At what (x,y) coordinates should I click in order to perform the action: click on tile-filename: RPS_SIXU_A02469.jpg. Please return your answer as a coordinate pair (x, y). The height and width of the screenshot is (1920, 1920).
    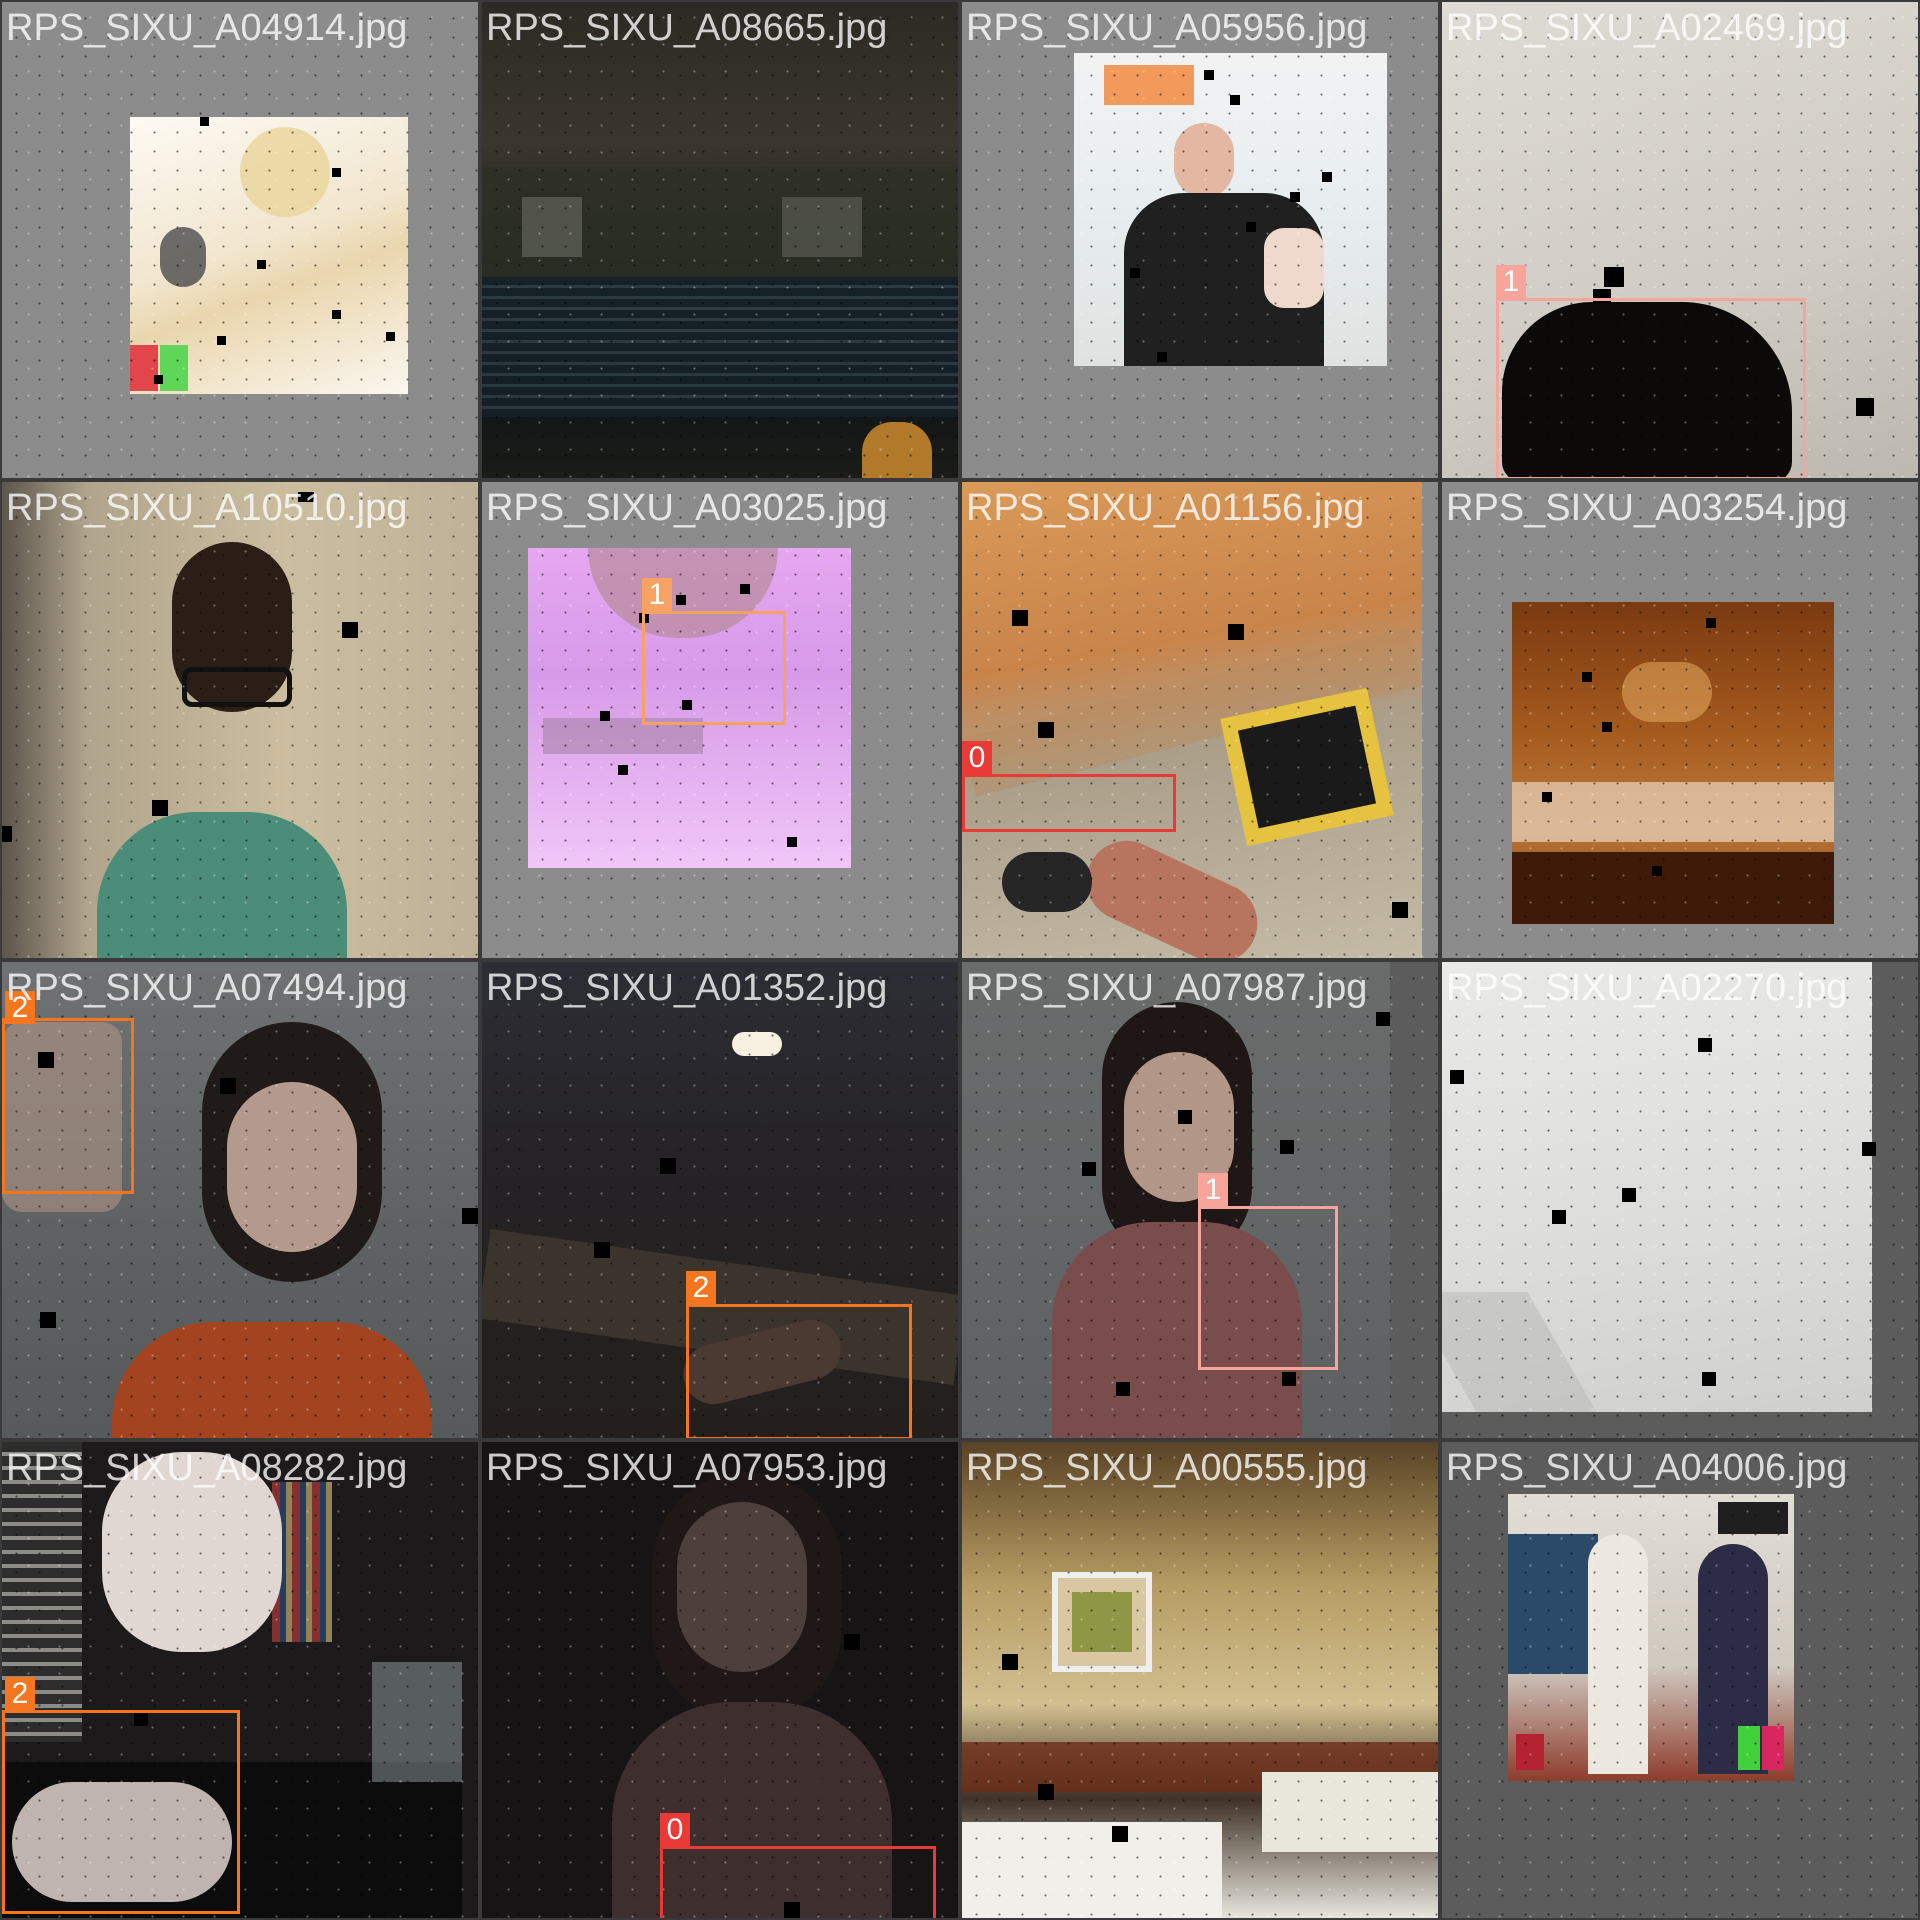
    Looking at the image, I should click on (1647, 28).